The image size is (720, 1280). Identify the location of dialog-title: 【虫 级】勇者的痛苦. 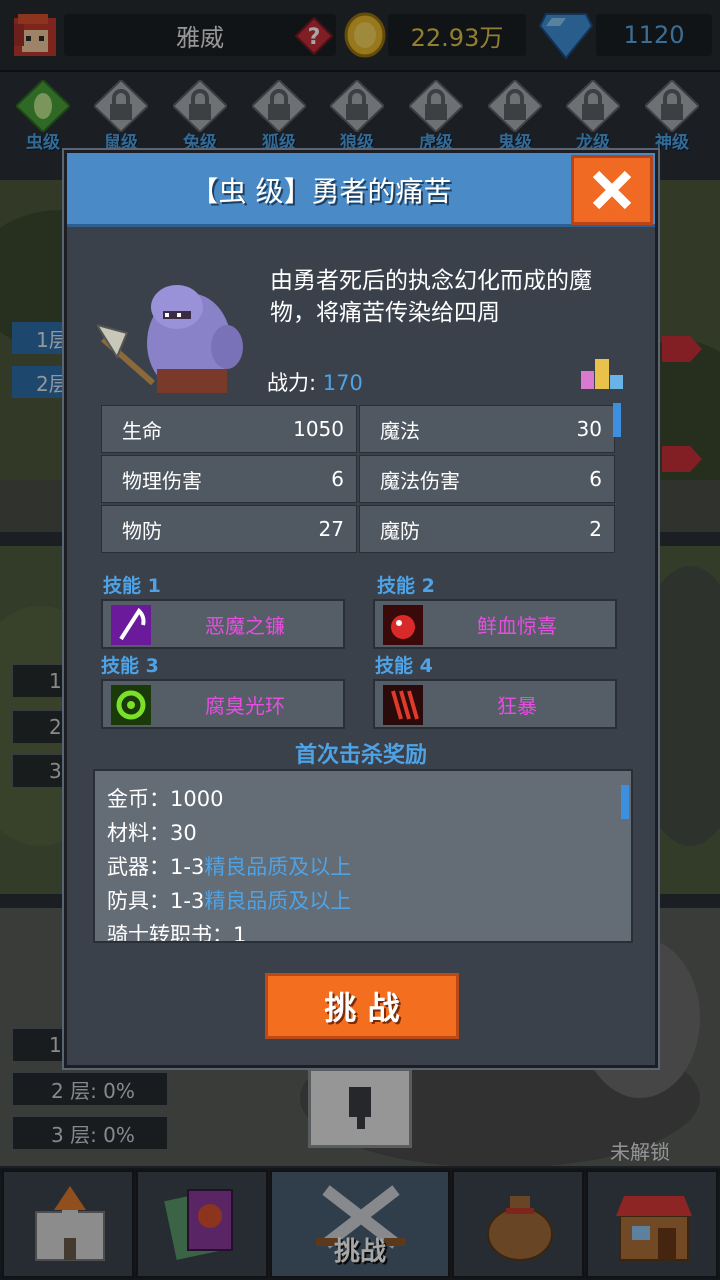
(321, 191).